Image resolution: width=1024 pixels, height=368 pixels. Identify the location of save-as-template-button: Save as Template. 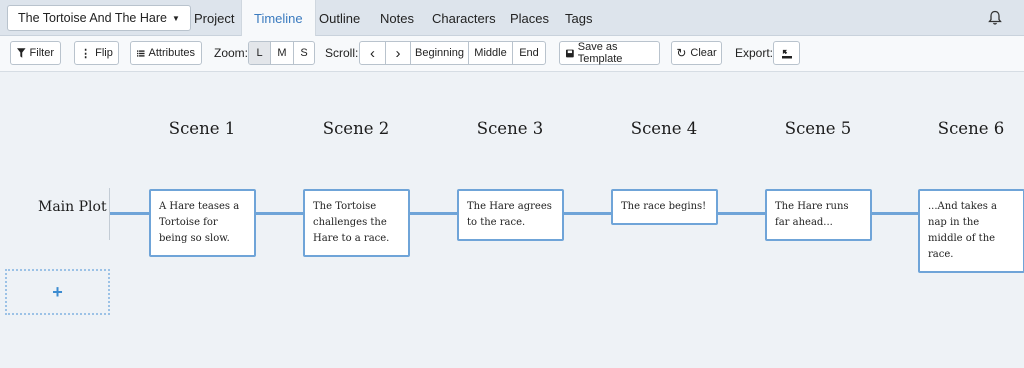
(609, 53).